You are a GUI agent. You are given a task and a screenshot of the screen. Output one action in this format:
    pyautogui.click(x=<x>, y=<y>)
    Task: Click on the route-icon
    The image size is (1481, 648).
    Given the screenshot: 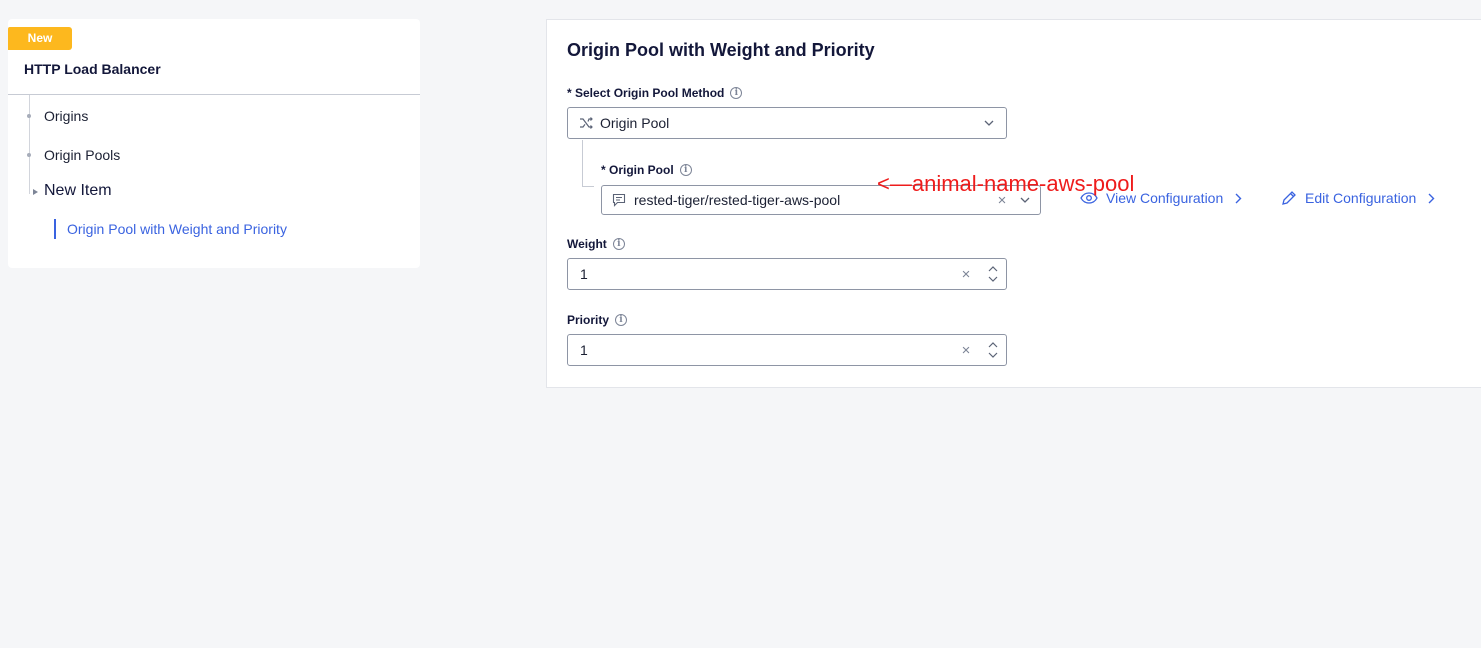 What is the action you would take?
    pyautogui.click(x=586, y=123)
    